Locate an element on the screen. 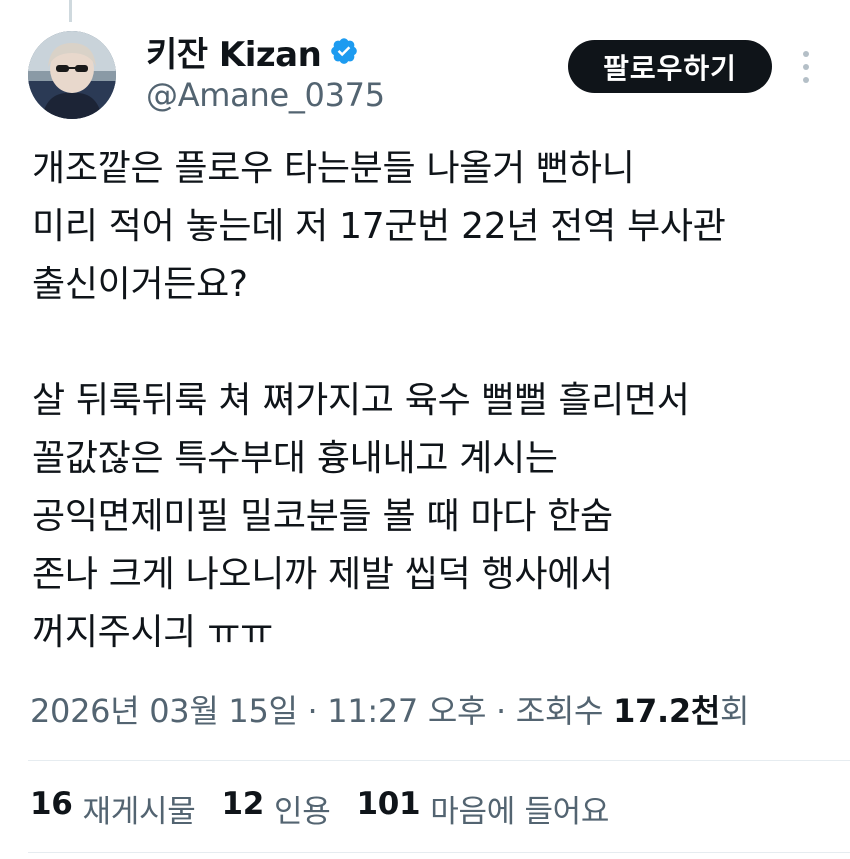  quotes-label: 인용 is located at coordinates (302, 812).